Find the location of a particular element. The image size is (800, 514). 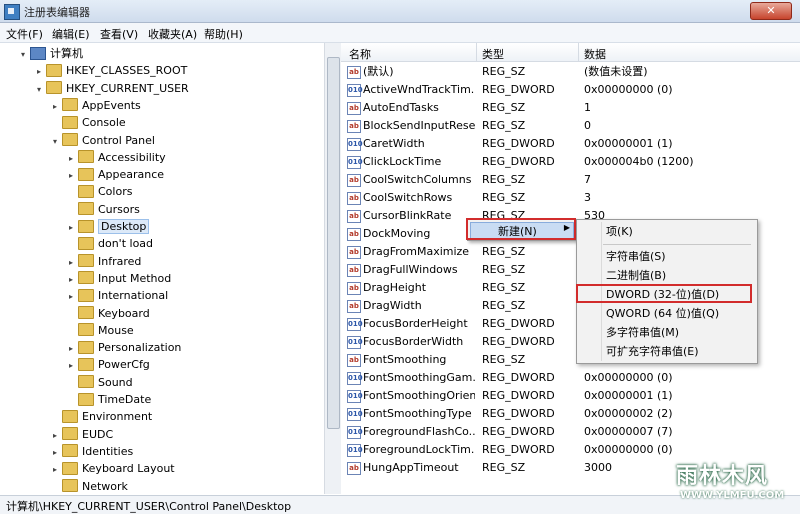

tree-item: ▸ Keyboard Layout is located at coordinates (112, 468).